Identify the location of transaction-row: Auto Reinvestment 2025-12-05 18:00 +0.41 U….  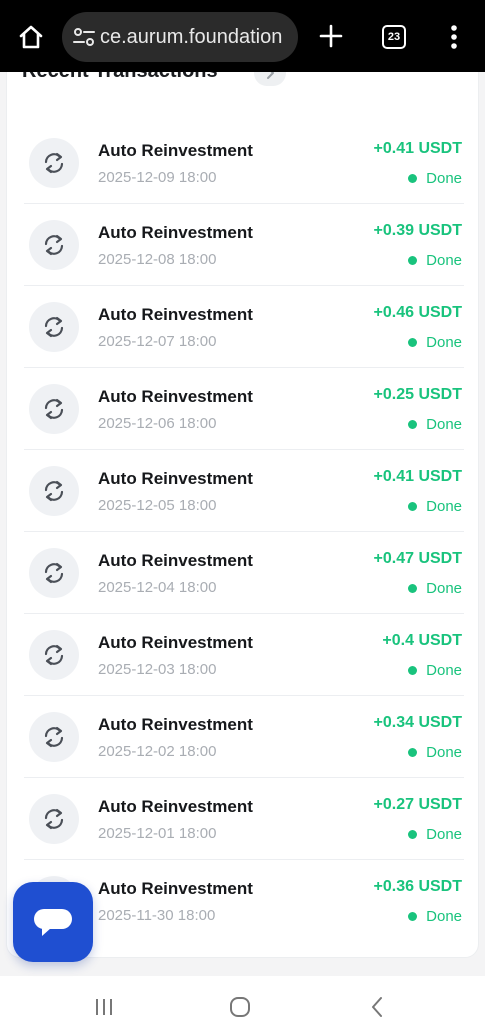
(244, 491).